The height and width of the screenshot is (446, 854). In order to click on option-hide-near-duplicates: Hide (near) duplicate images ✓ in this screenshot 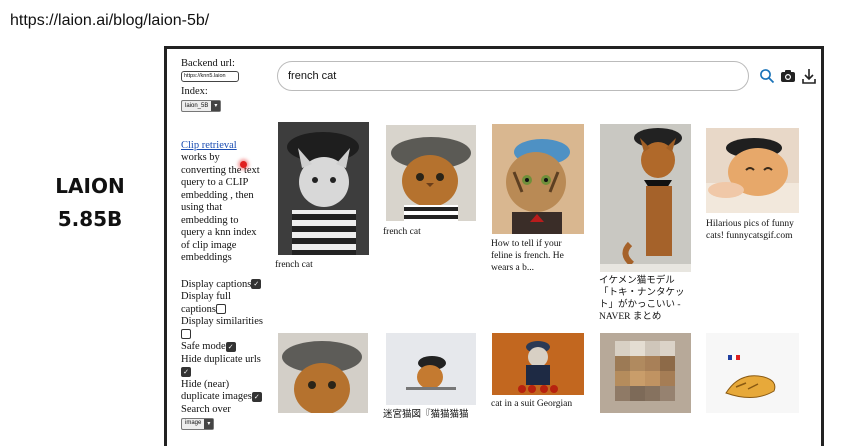, I will do `click(222, 391)`.